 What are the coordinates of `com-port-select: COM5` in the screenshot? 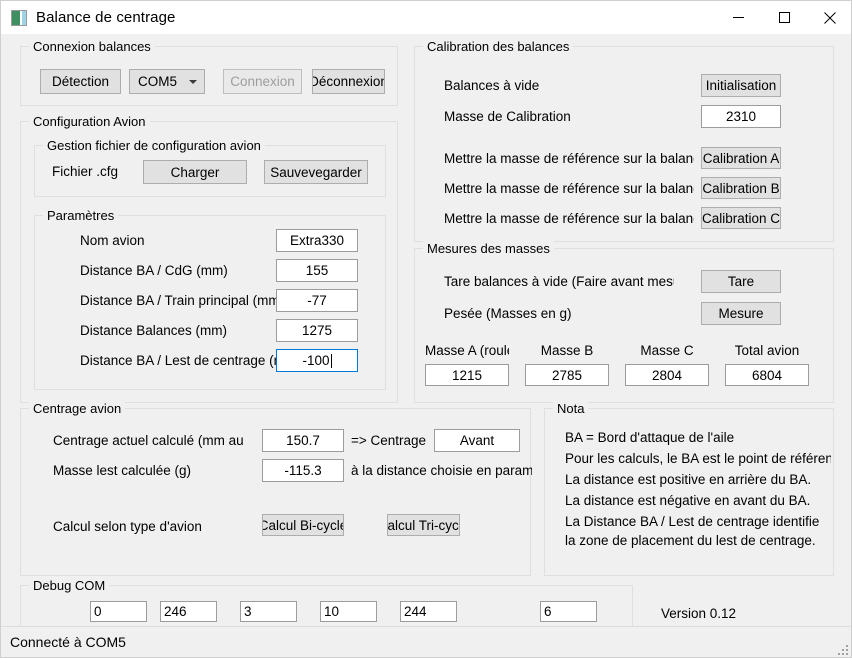 It's located at (167, 81).